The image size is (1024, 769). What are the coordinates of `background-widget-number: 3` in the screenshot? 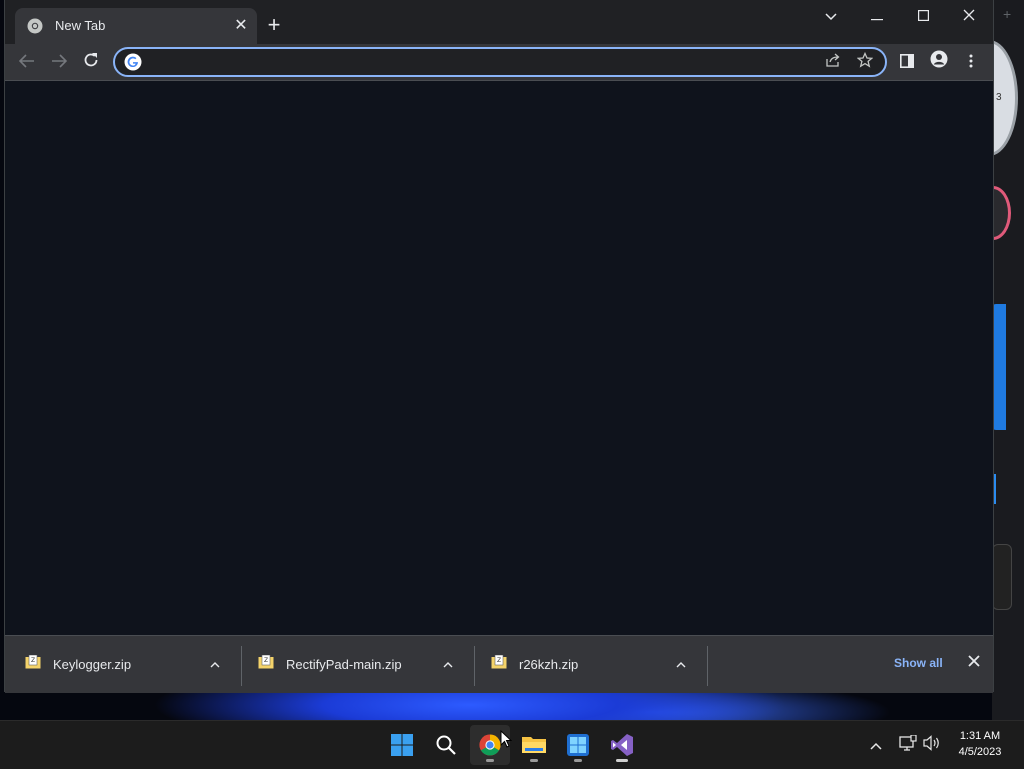 It's located at (999, 97).